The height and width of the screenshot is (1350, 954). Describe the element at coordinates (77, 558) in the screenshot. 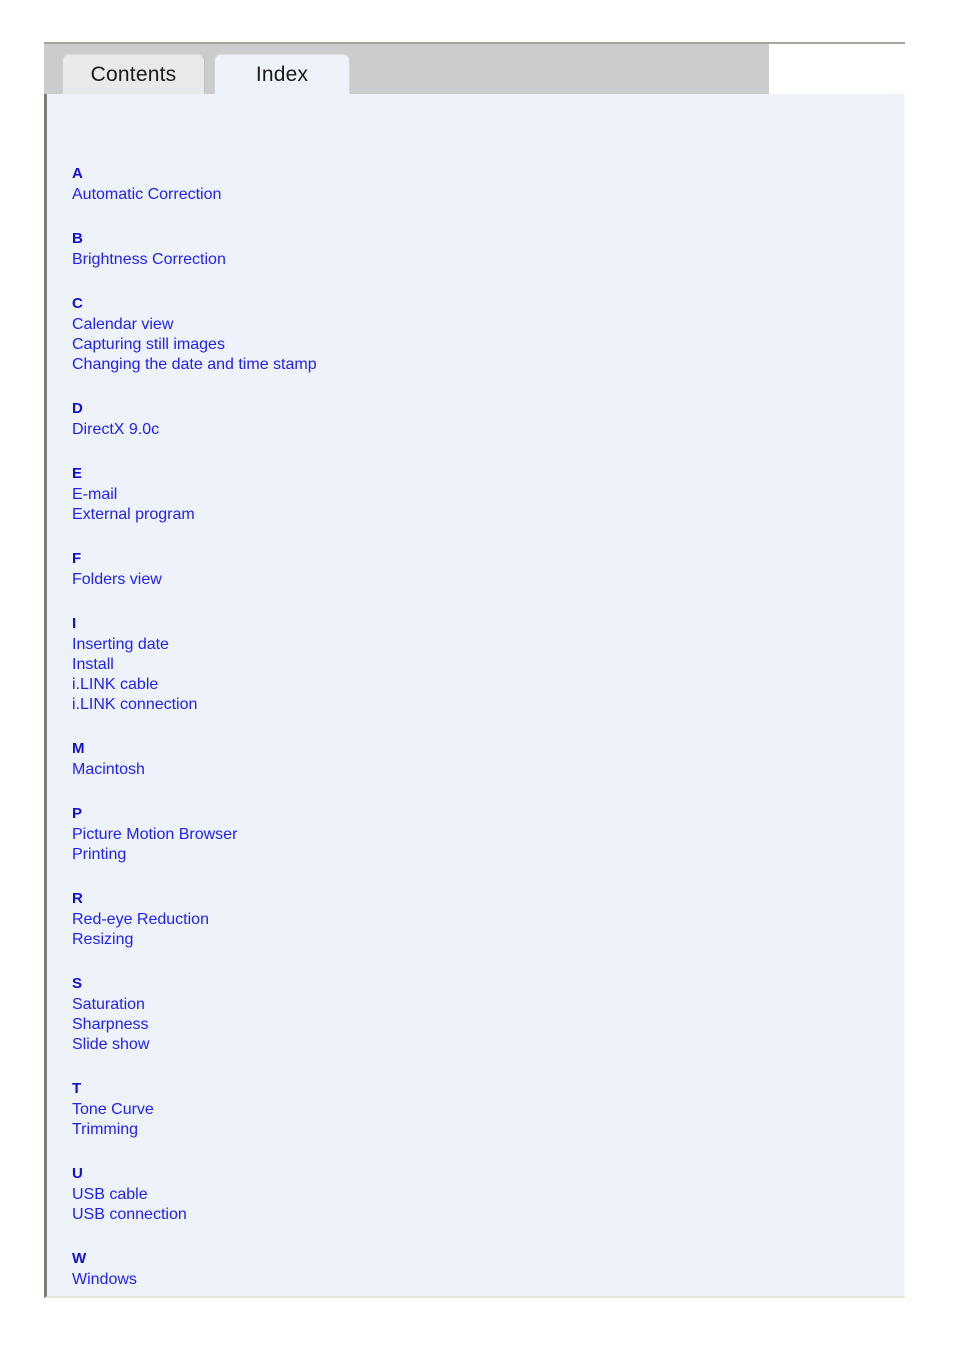

I see `index-letter-heading: F` at that location.